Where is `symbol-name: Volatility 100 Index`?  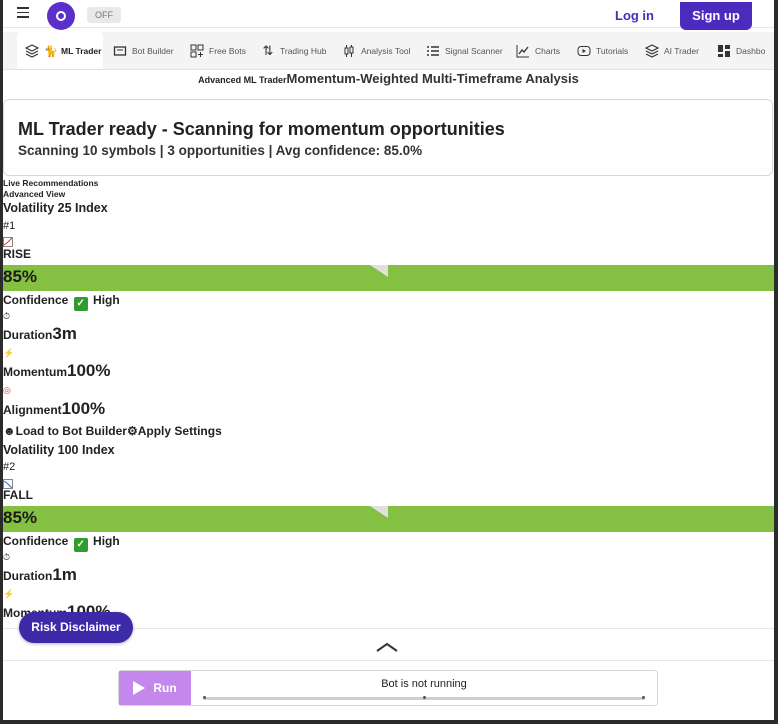
symbol-name: Volatility 100 Index is located at coordinates (59, 450).